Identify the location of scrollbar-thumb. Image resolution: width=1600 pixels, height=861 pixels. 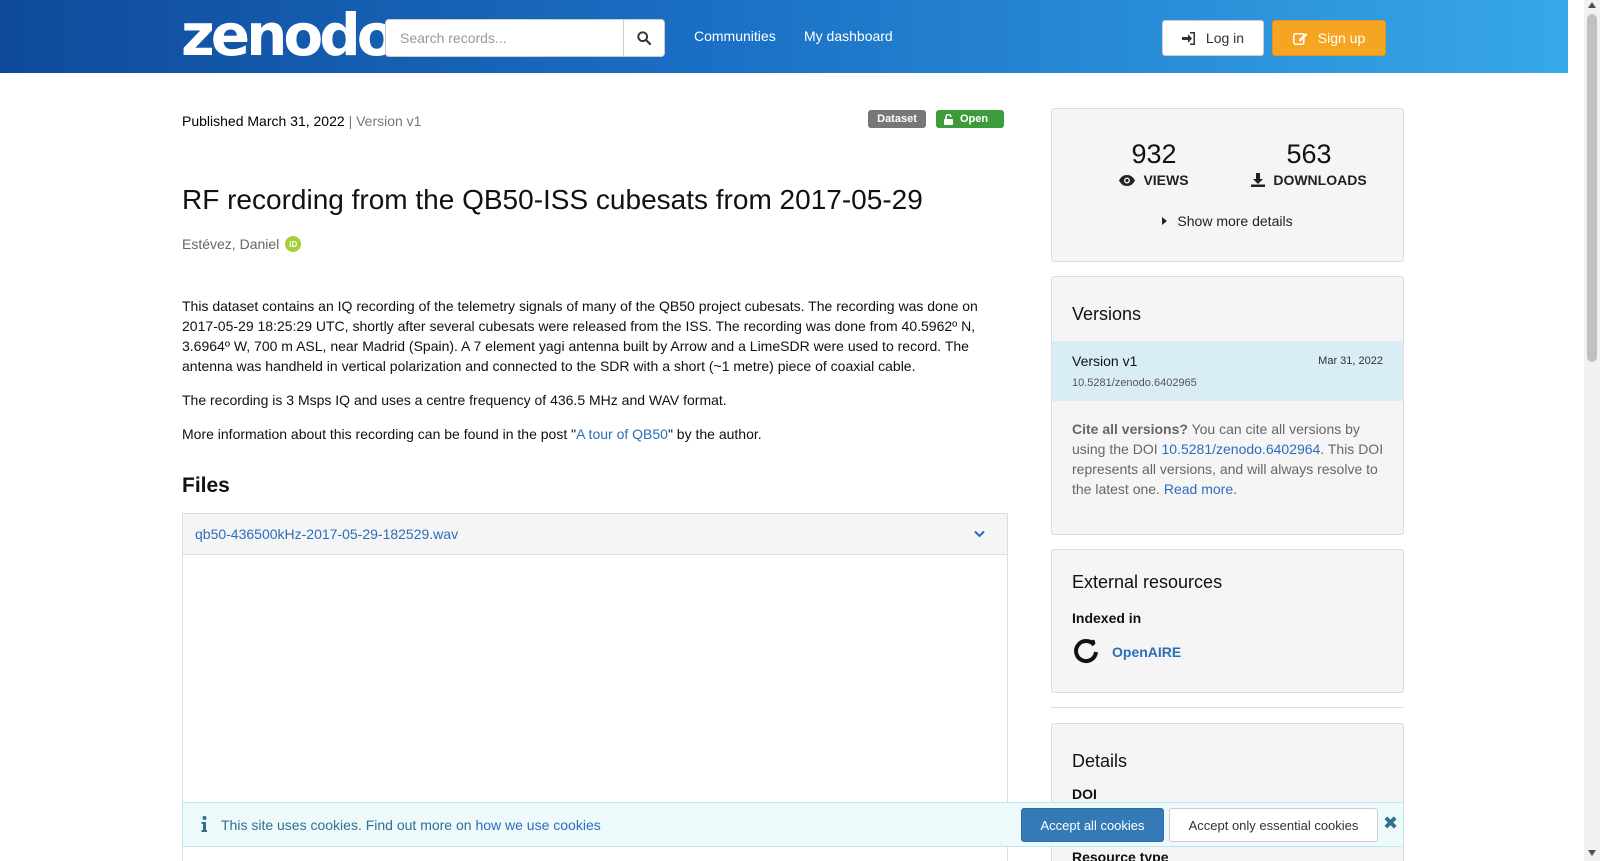
(1592, 188).